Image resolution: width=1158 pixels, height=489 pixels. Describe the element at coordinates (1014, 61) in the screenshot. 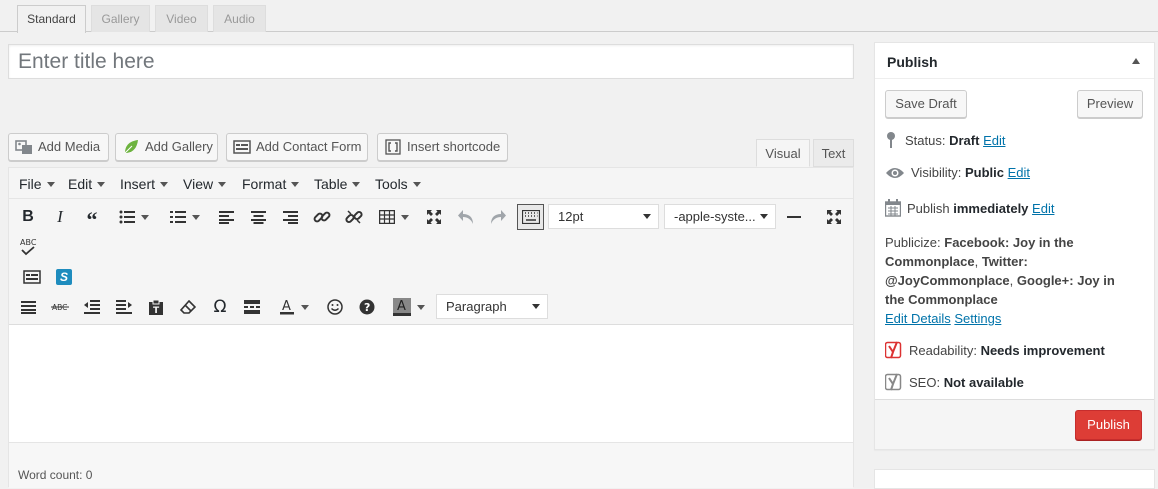

I see `publish-box-header: Publish` at that location.